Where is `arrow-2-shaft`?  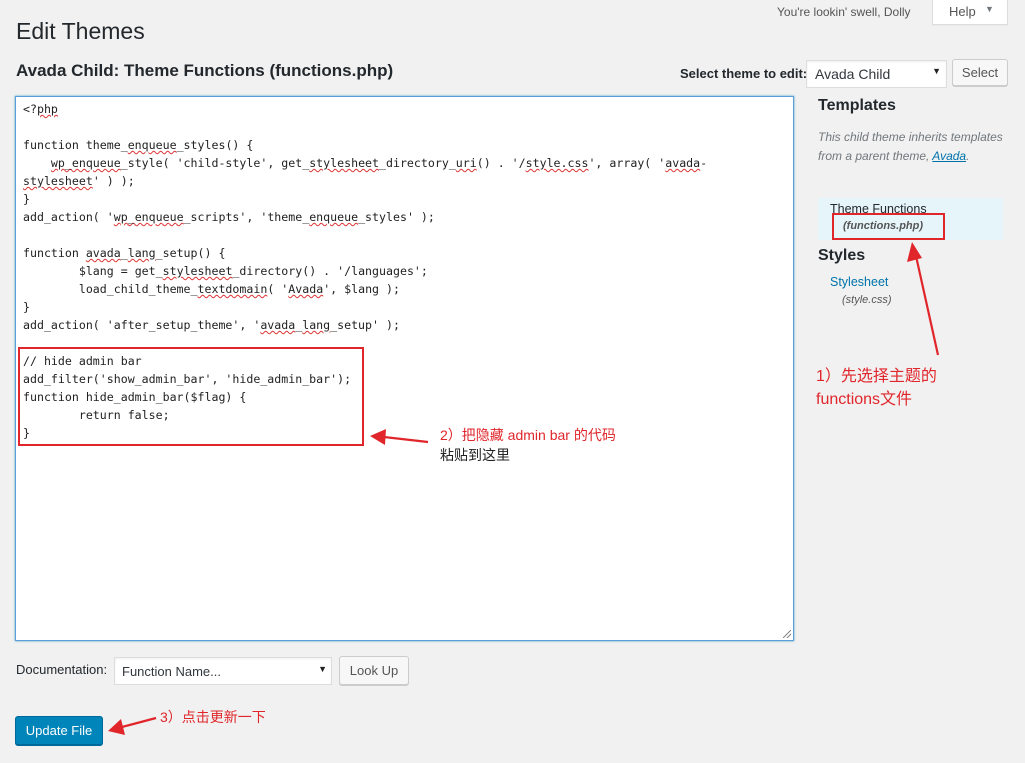 arrow-2-shaft is located at coordinates (406, 439).